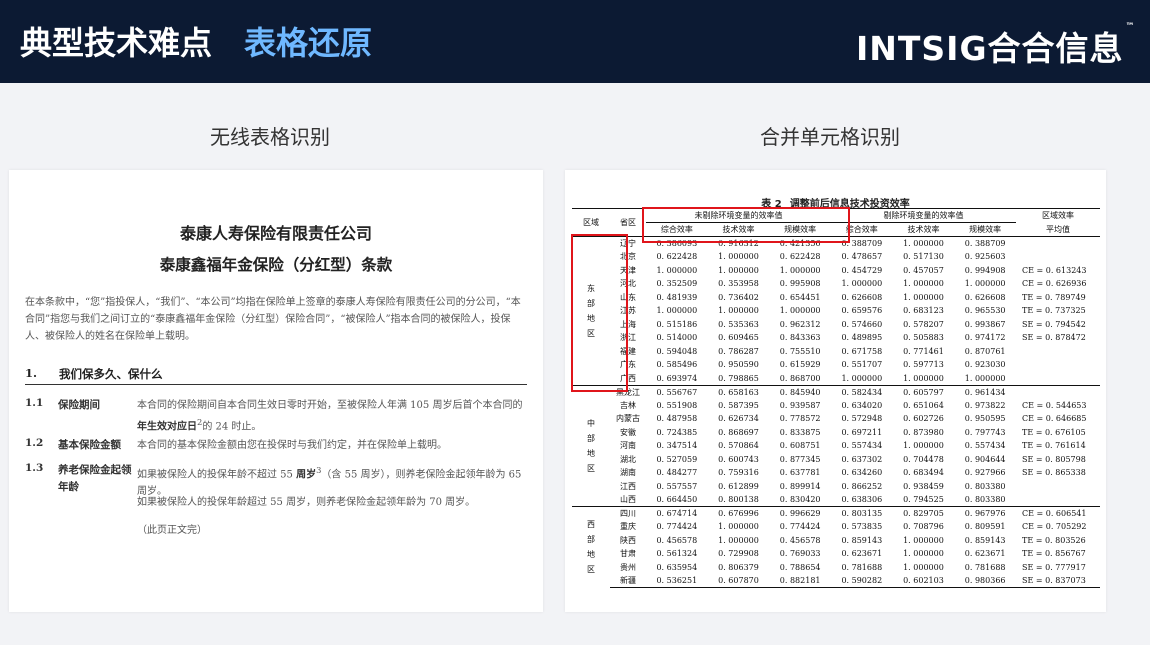  Describe the element at coordinates (677, 486) in the screenshot. I see `value-cell: 0. 557557` at that location.